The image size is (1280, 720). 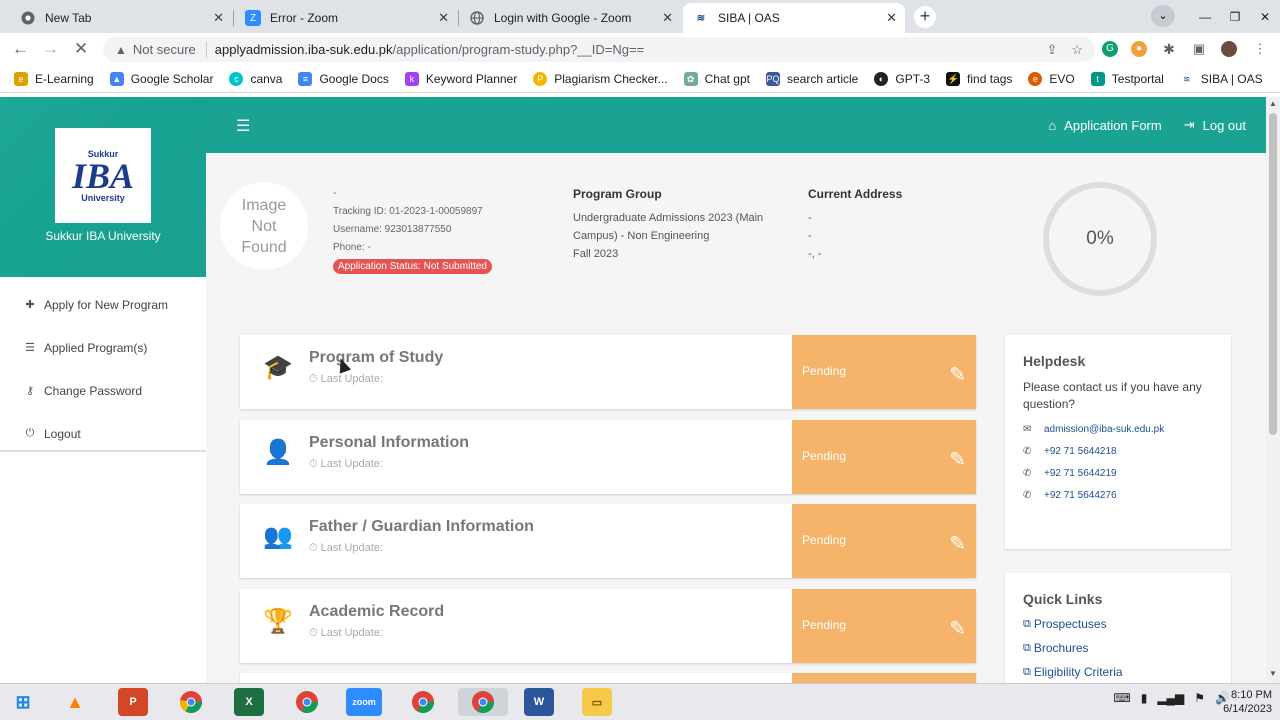 I want to click on plus-icon: ✚, so click(x=30, y=305).